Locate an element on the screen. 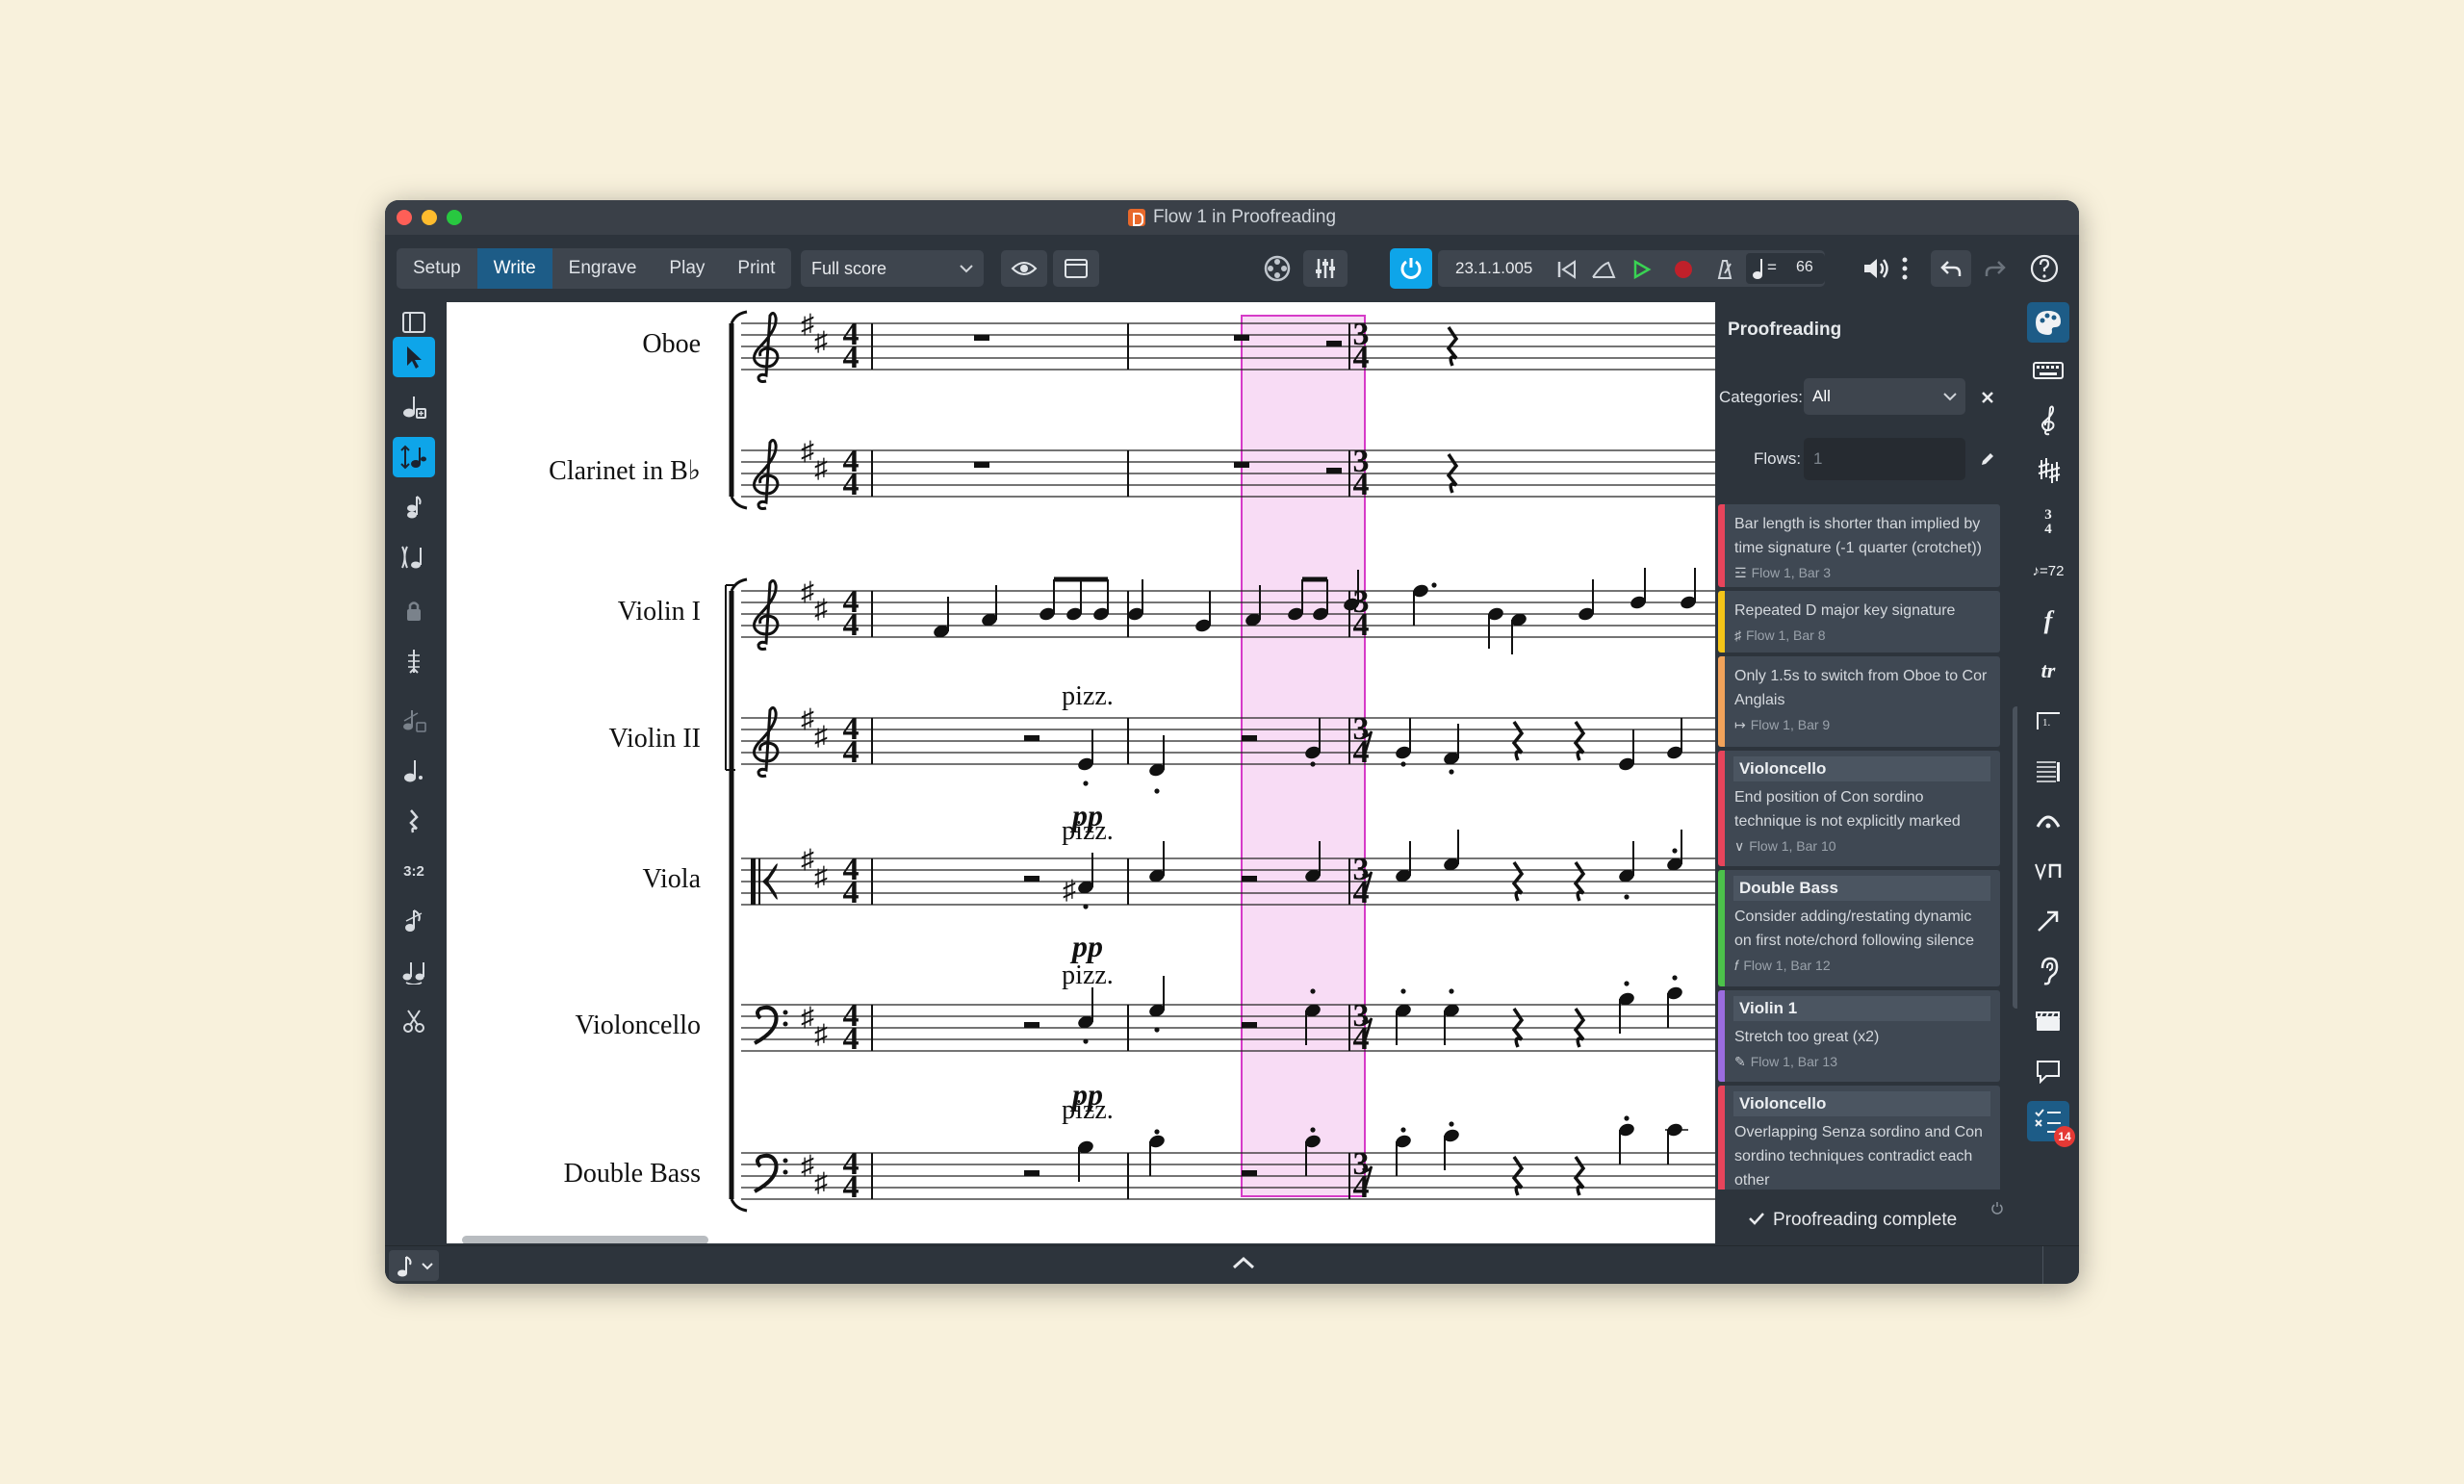 The image size is (2464, 1484). record-icon is located at coordinates (1683, 270).